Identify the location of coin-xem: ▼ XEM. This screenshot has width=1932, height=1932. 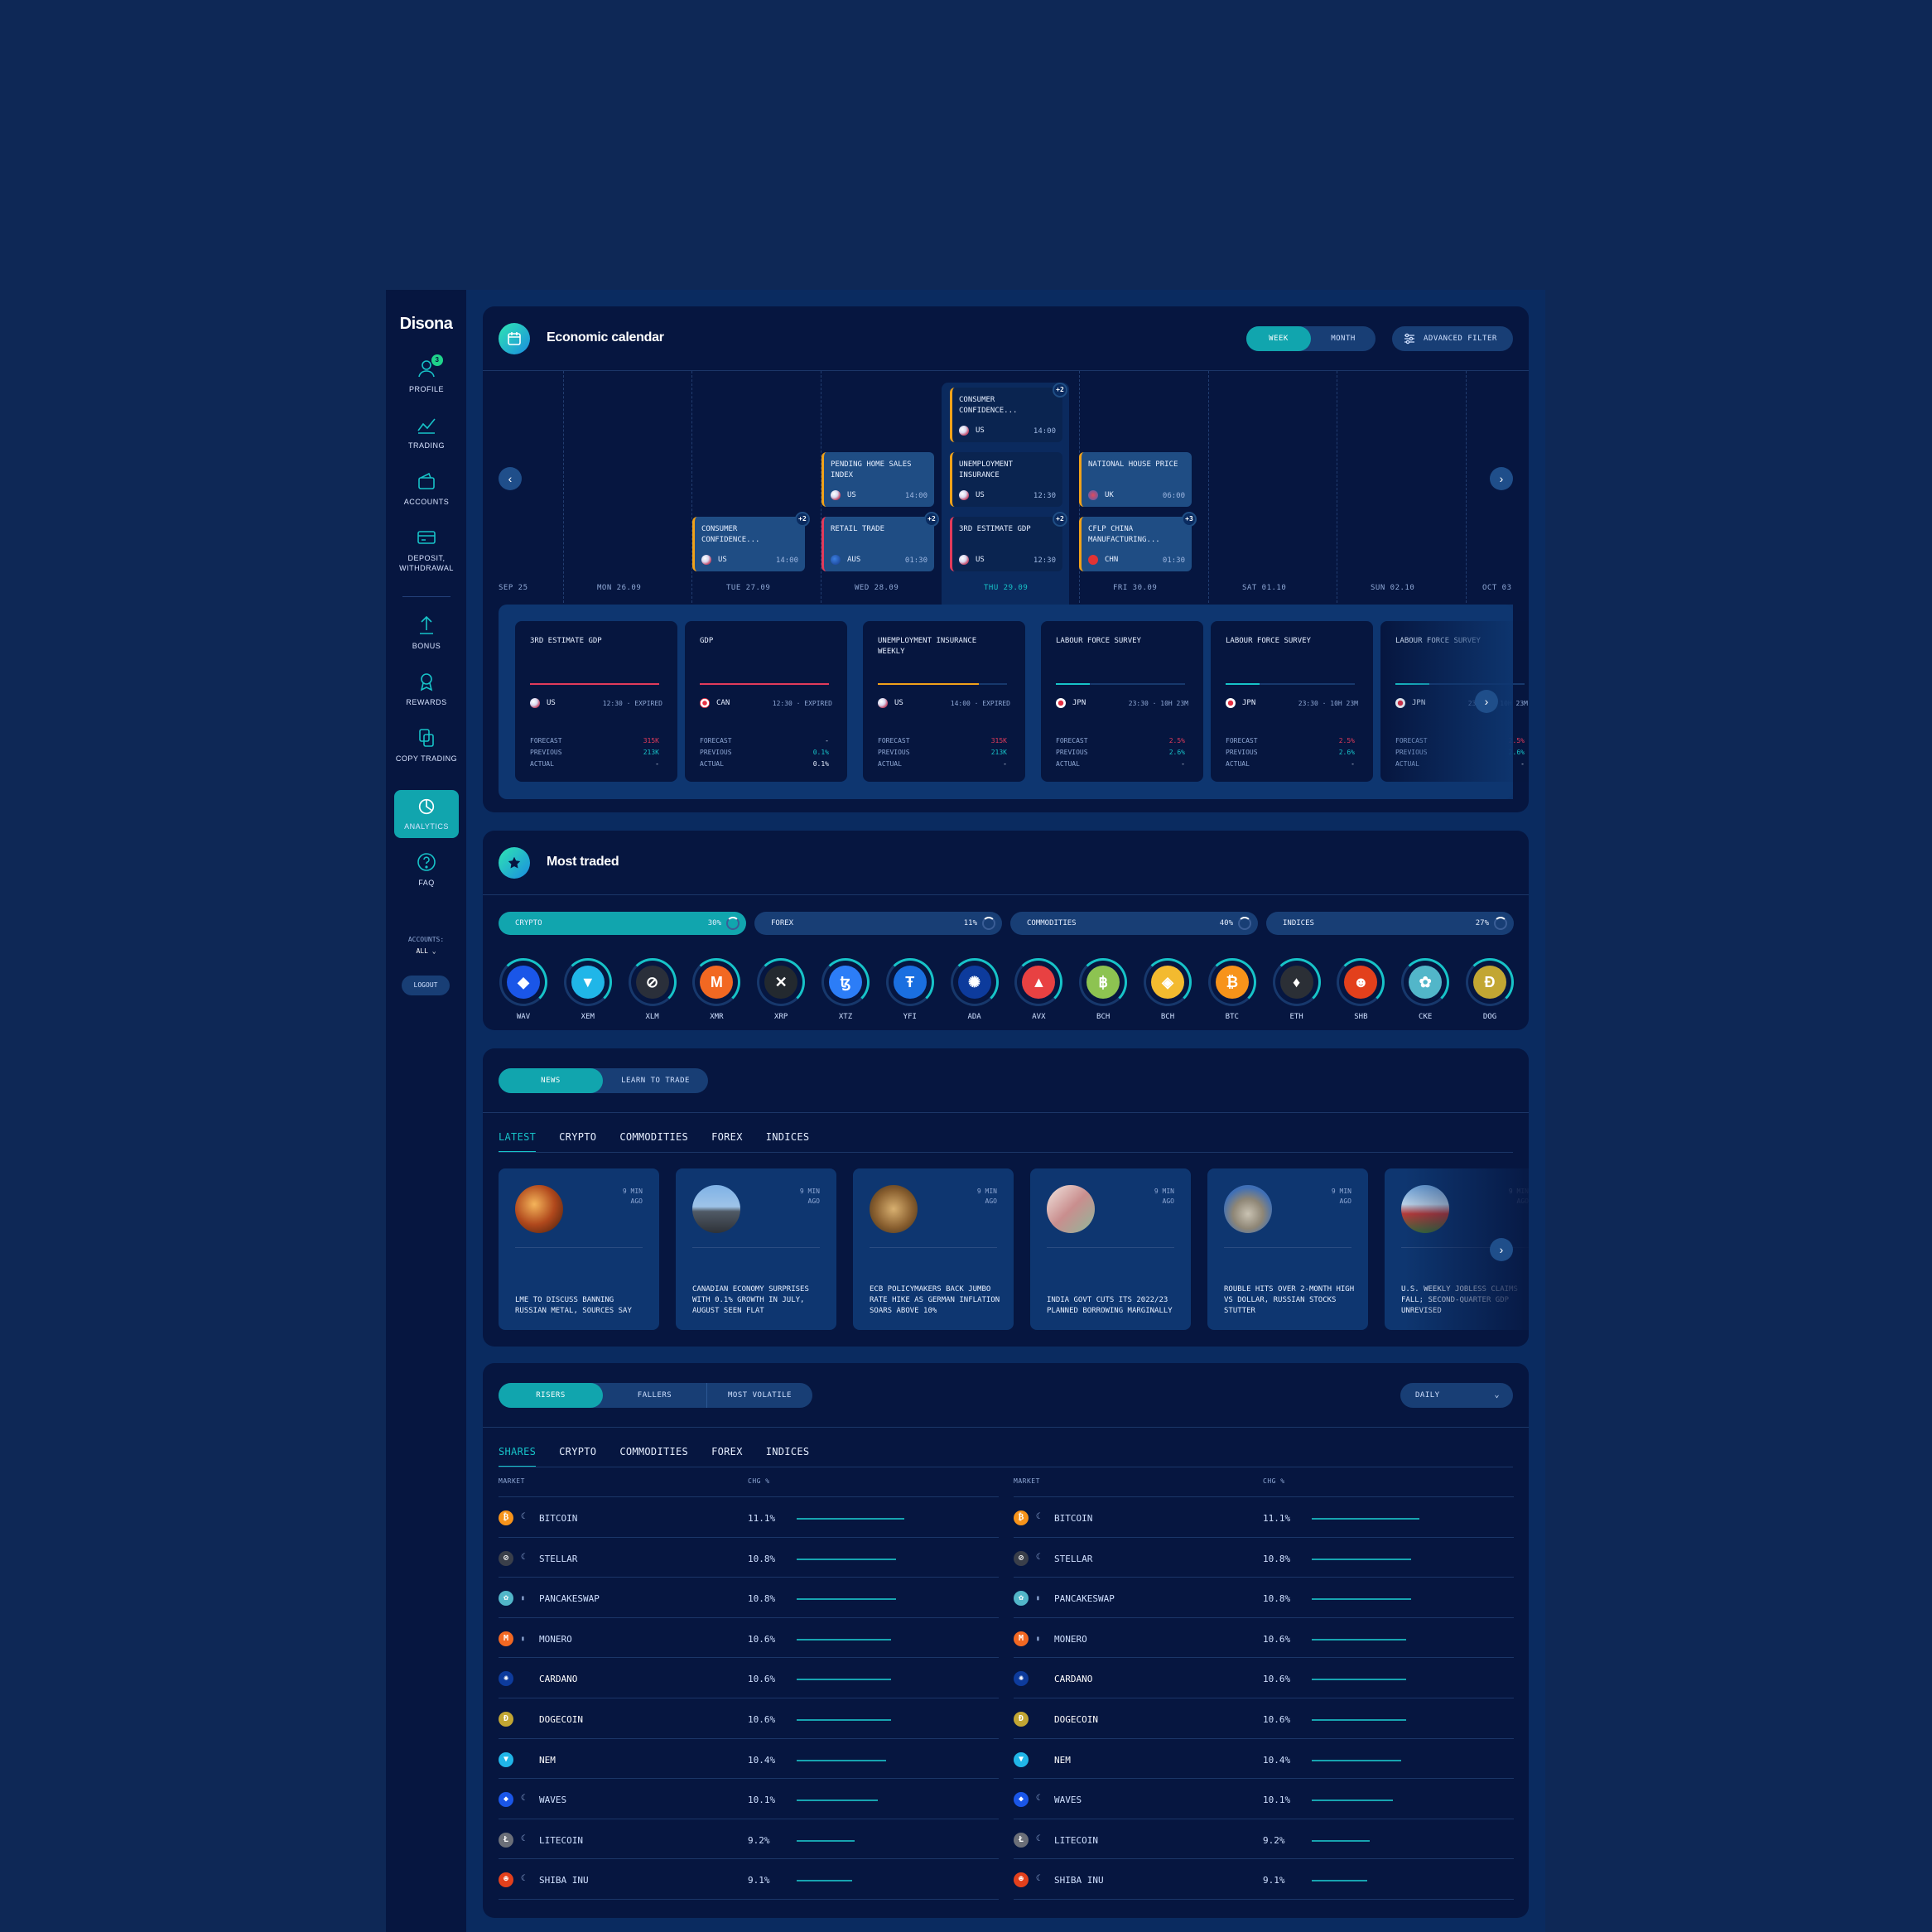
(588, 989).